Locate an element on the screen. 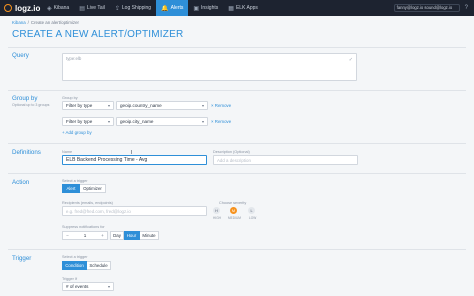 Image resolution: width=474 pixels, height=296 pixels. severity-label: Choose severity is located at coordinates (233, 203).